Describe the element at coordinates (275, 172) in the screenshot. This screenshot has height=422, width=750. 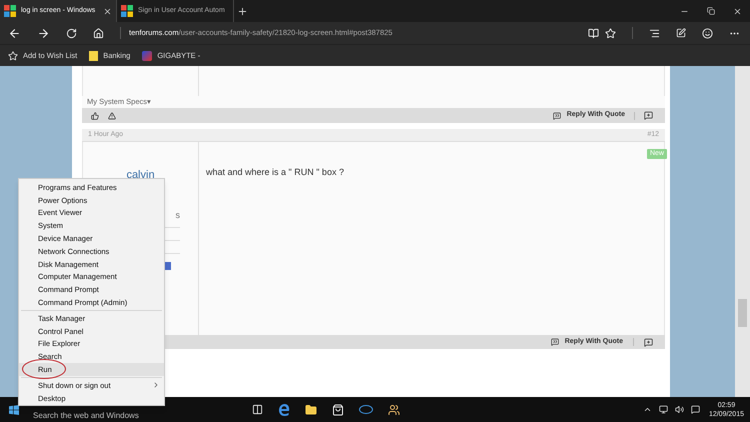
I see `post-message: what and where is a " RUN " box ?` at that location.